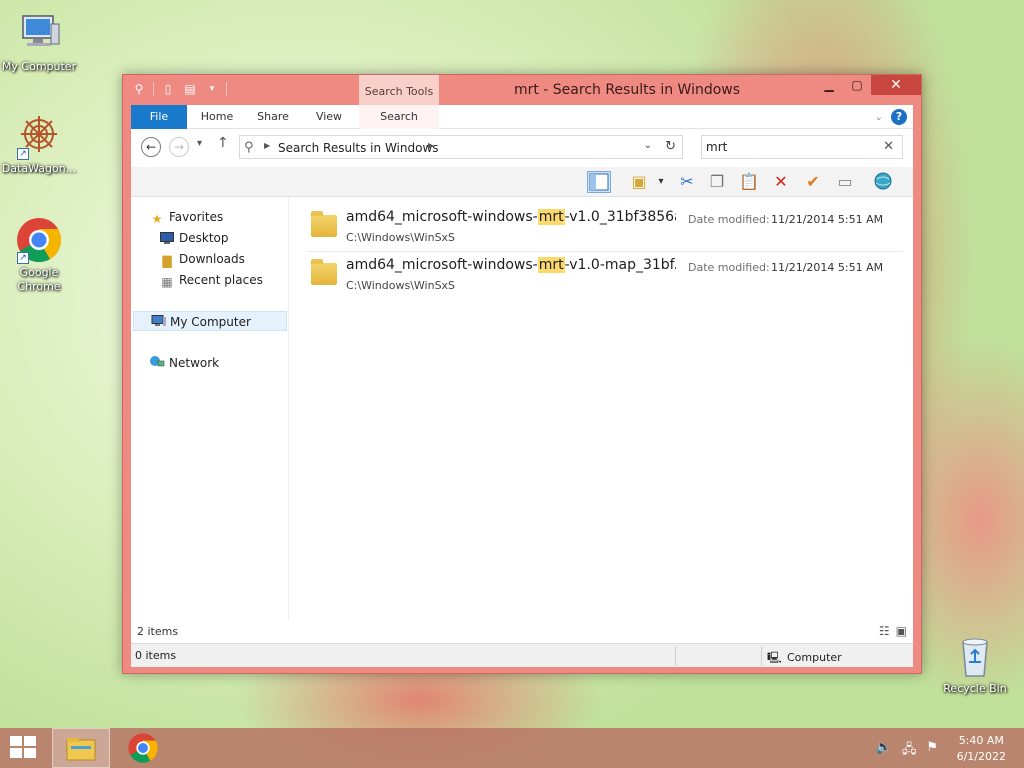 The width and height of the screenshot is (1024, 768). I want to click on address-bar: ⚲ ▶ Search Results in Windows ▶ ⌄ ↻, so click(461, 147).